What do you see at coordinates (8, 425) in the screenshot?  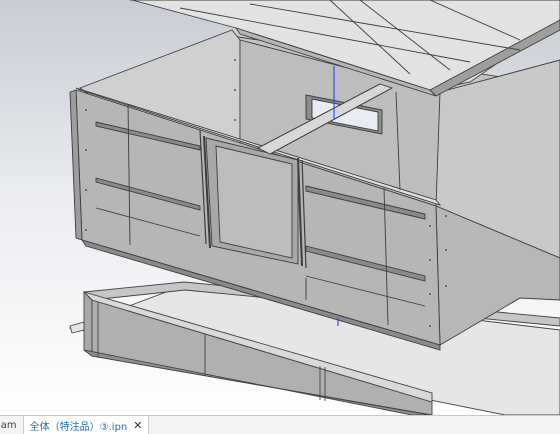 I see `document-tab-label: iam` at bounding box center [8, 425].